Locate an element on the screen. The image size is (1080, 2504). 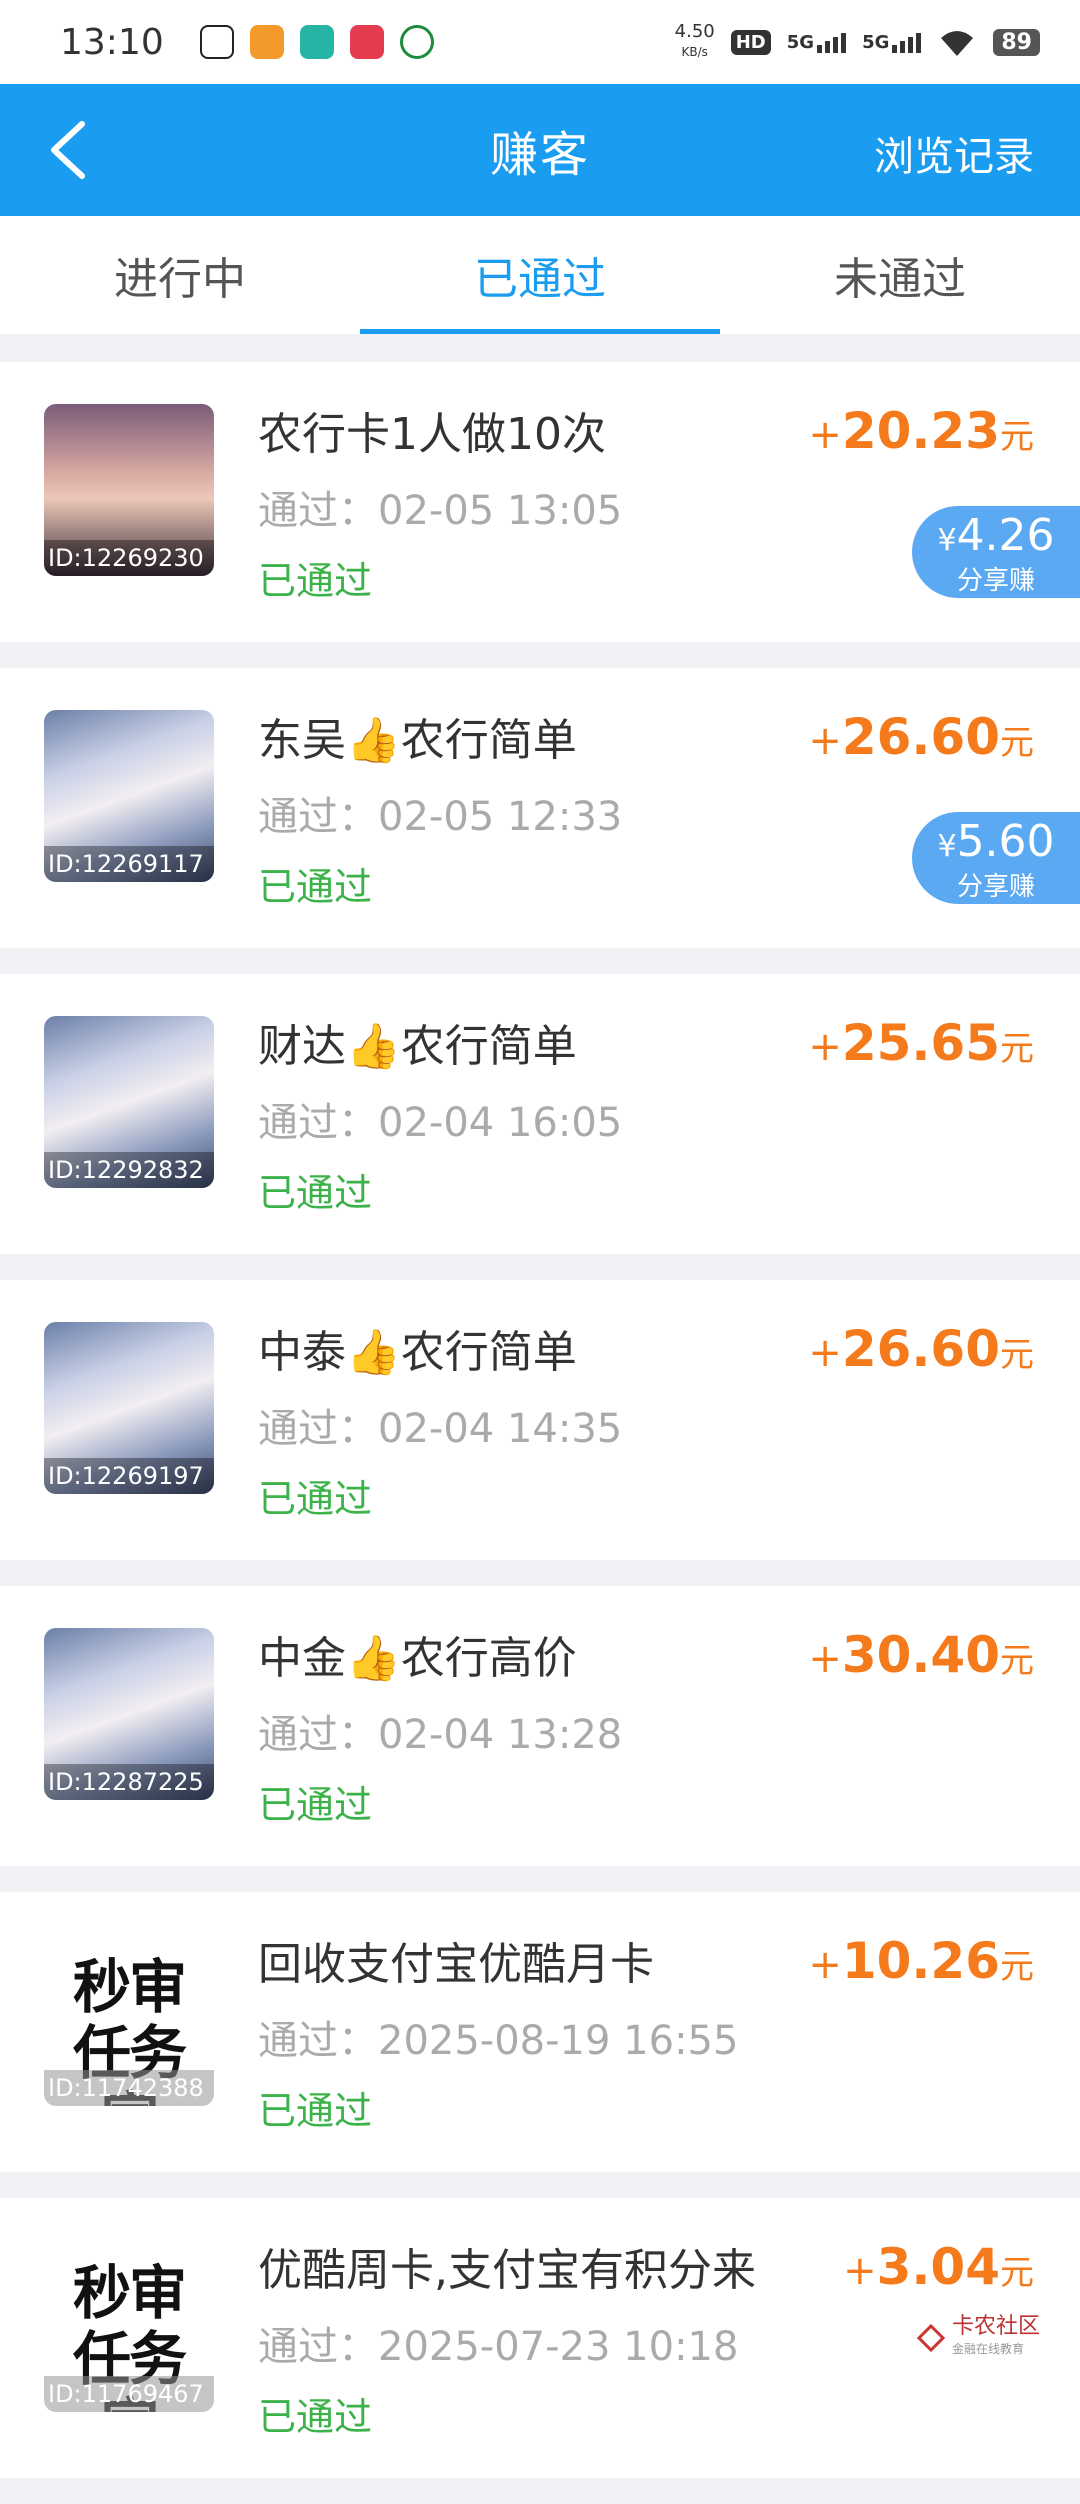
watermark: 卡农社区 金融在线教育 is located at coordinates (978, 2338).